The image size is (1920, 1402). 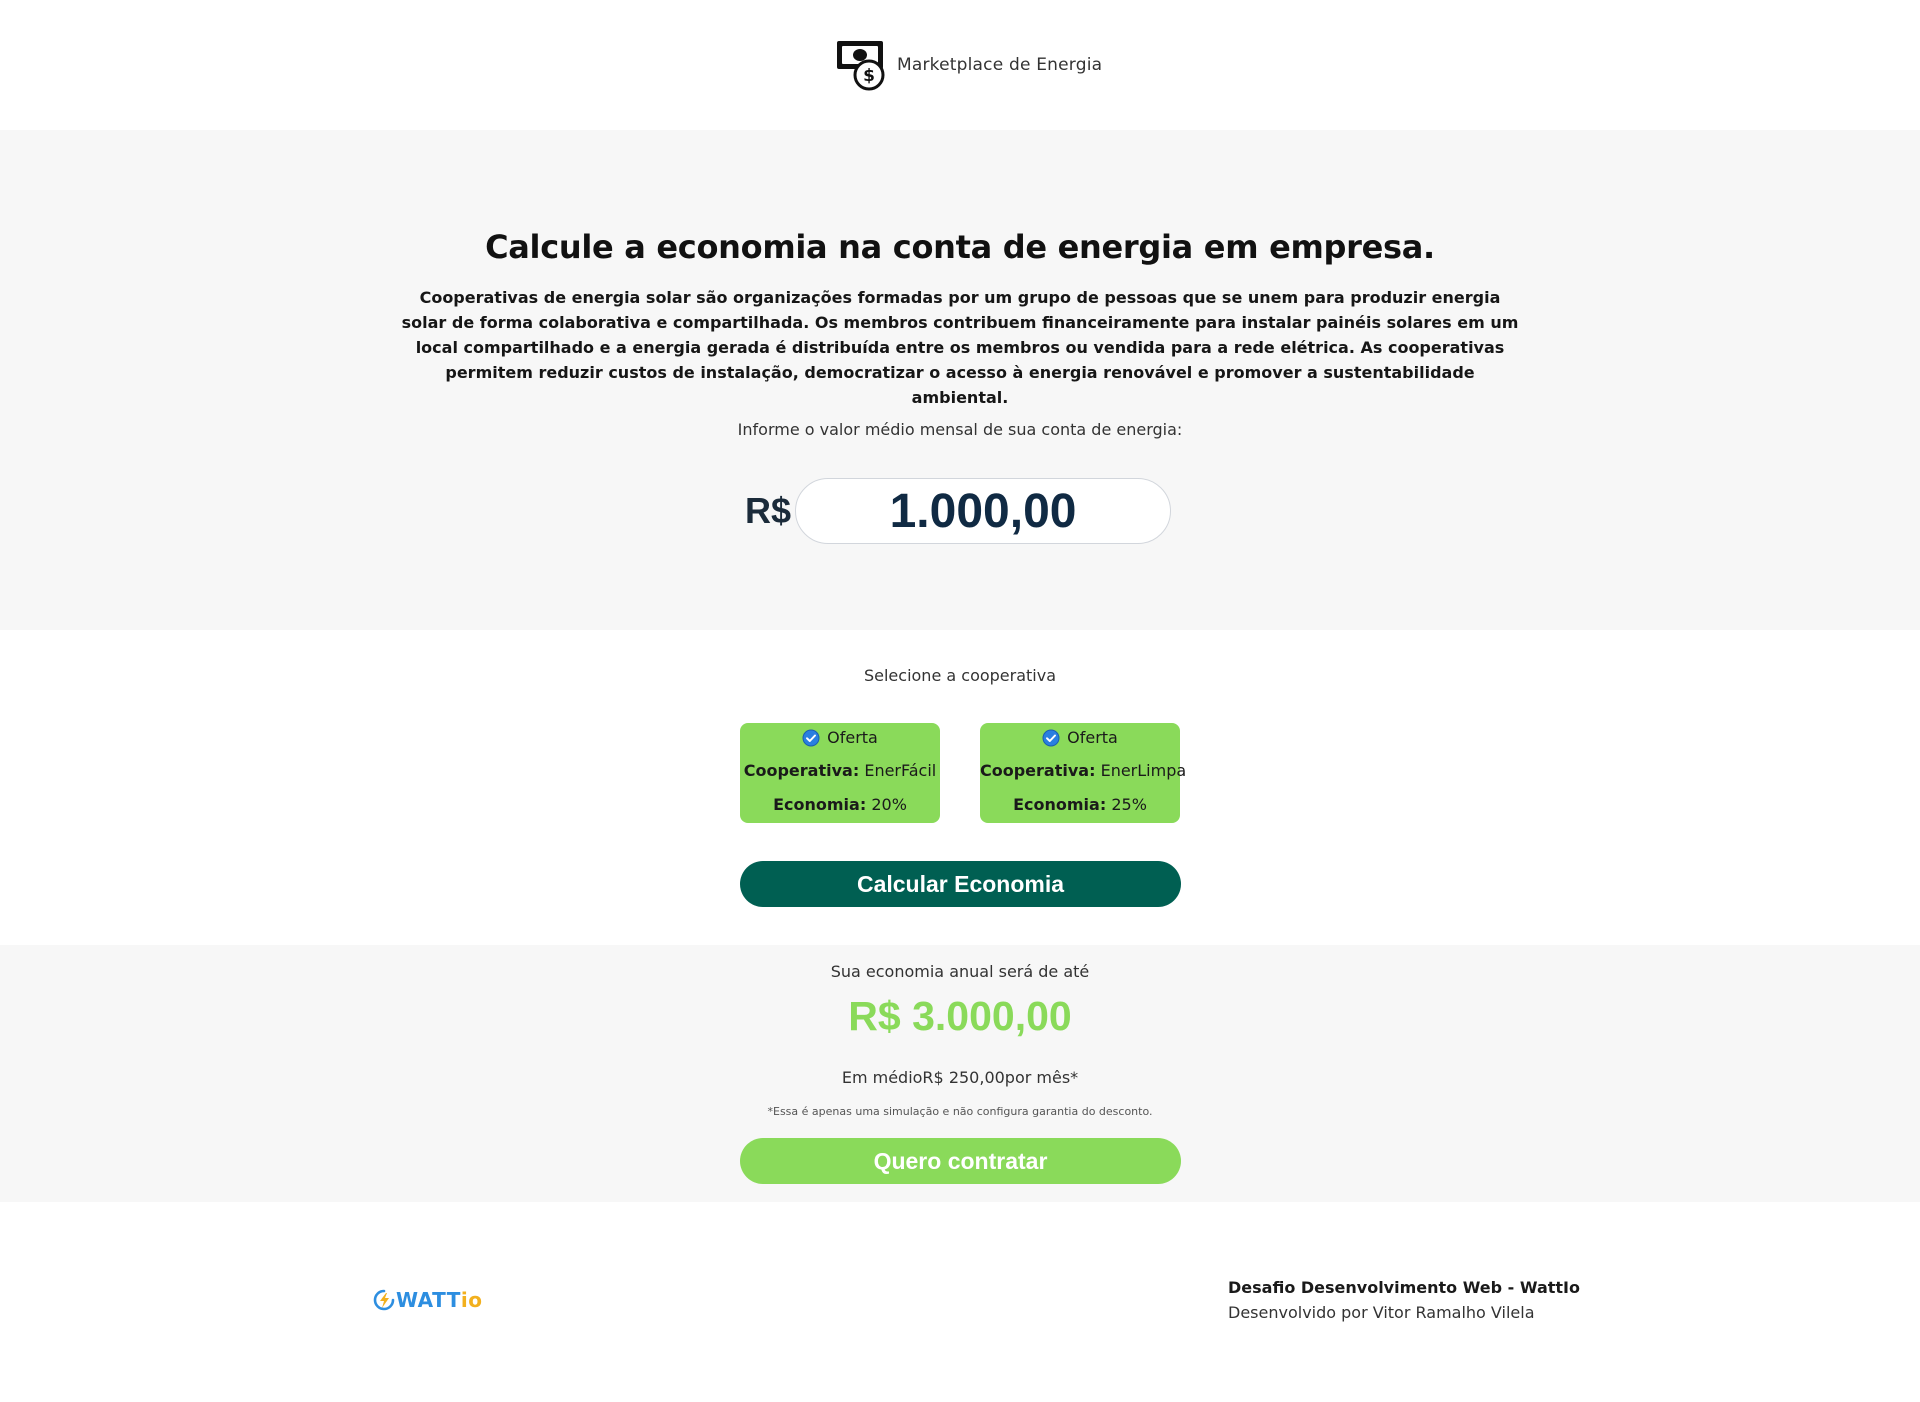 I want to click on brand: $ Marketplace de Energia, so click(x=968, y=65).